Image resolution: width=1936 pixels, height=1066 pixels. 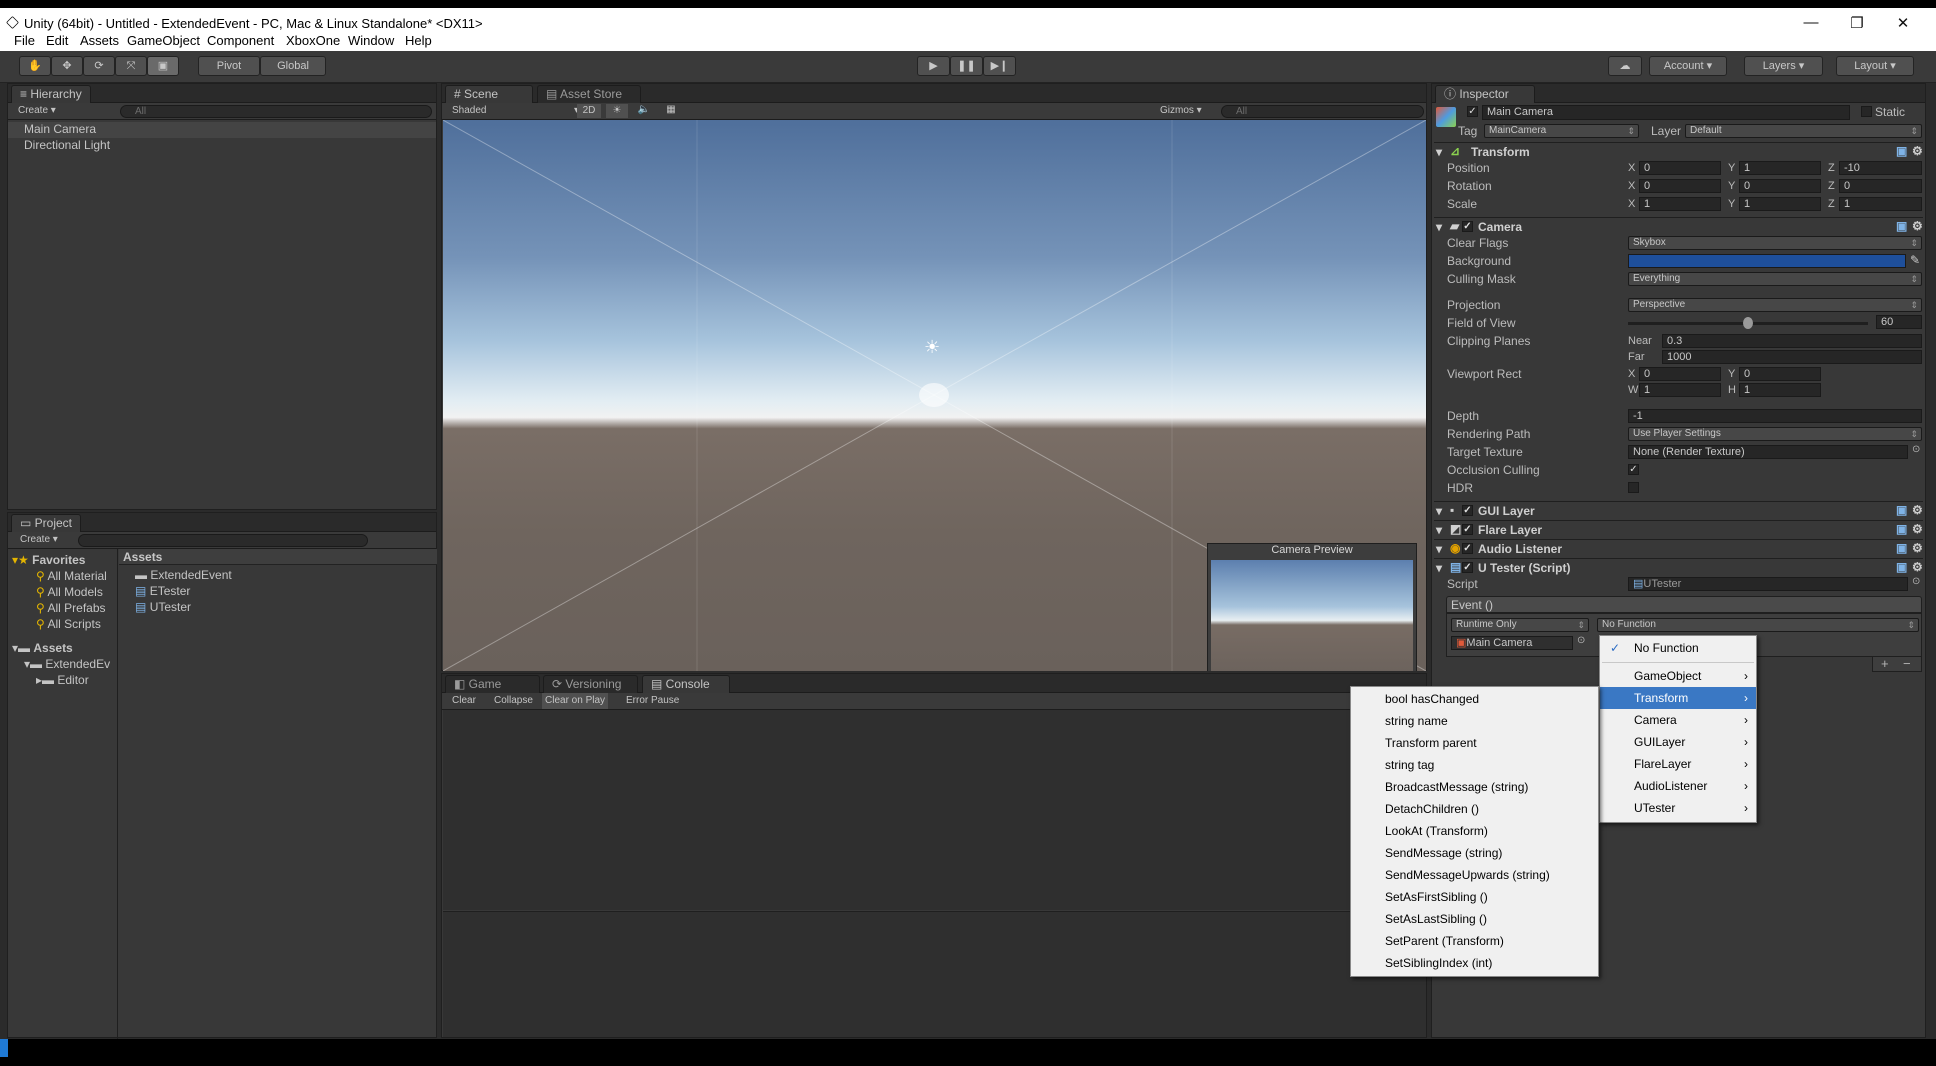 I want to click on assets-root: ▾▬ Assets, so click(x=62, y=649).